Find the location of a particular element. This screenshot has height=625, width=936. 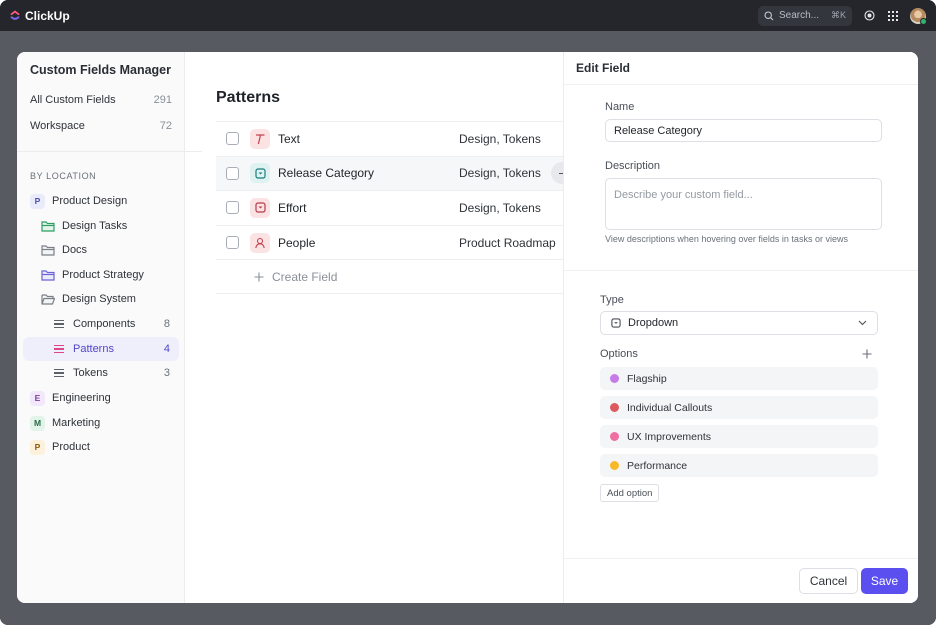

panel-divider is located at coordinates (741, 270).